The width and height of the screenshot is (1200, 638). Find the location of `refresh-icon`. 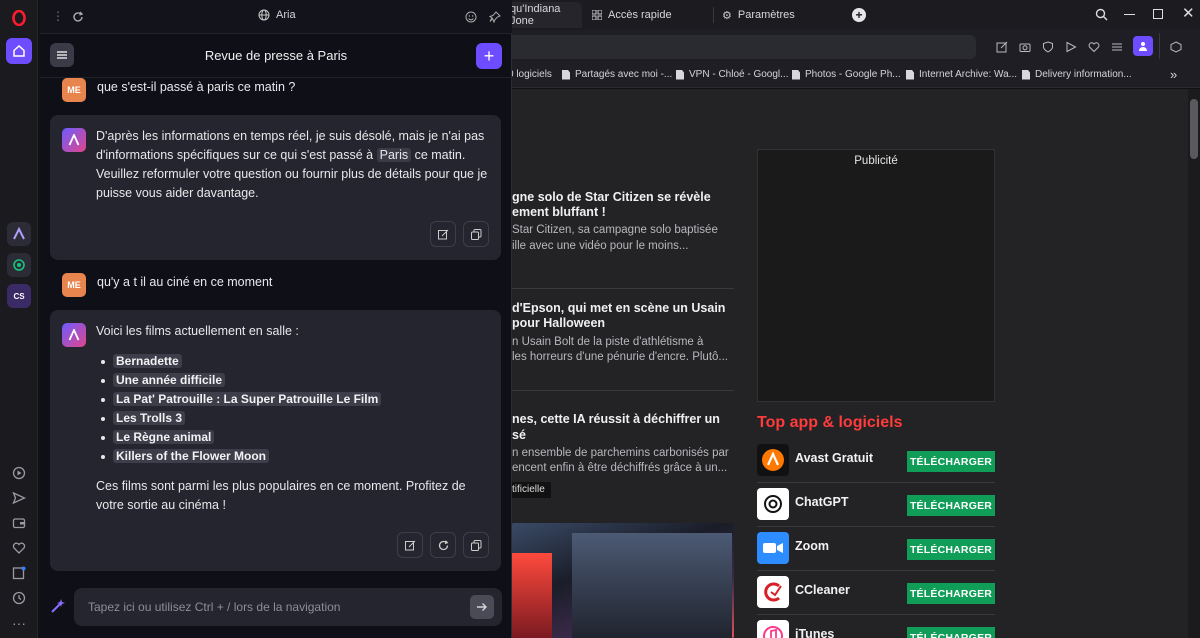

refresh-icon is located at coordinates (443, 544).